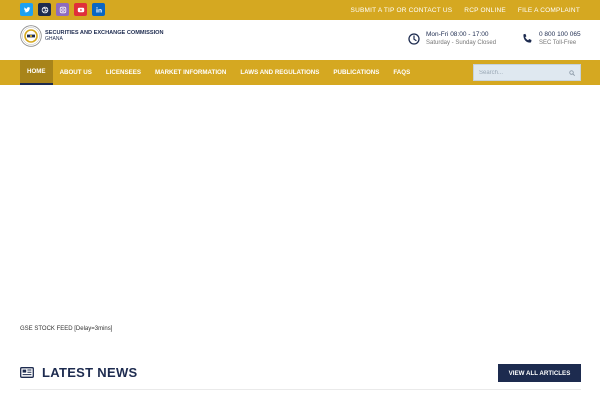  What do you see at coordinates (36, 72) in the screenshot?
I see `nav-item-home: HOME` at bounding box center [36, 72].